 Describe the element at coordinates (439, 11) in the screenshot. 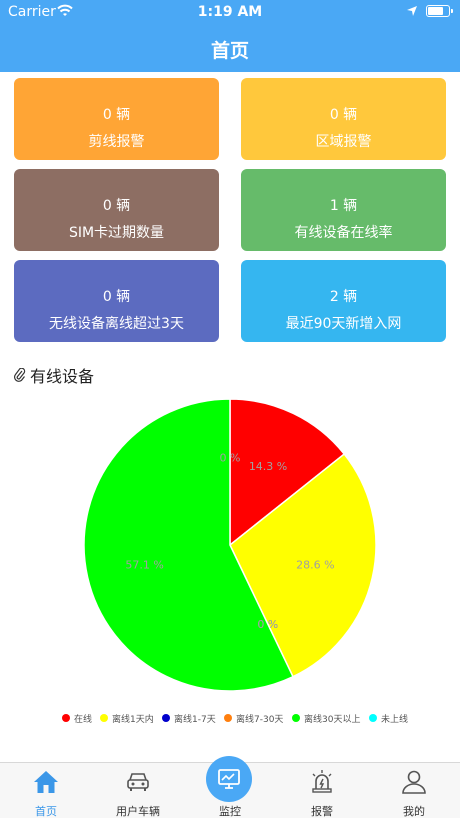

I see `battery-icon` at that location.